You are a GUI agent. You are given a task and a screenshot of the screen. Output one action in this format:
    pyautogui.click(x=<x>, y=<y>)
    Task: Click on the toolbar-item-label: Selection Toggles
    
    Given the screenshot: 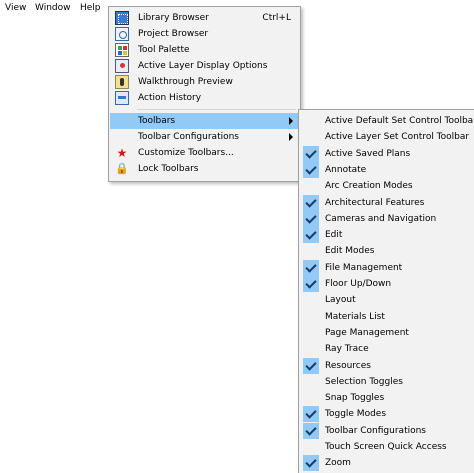 What is the action you would take?
    pyautogui.click(x=364, y=381)
    